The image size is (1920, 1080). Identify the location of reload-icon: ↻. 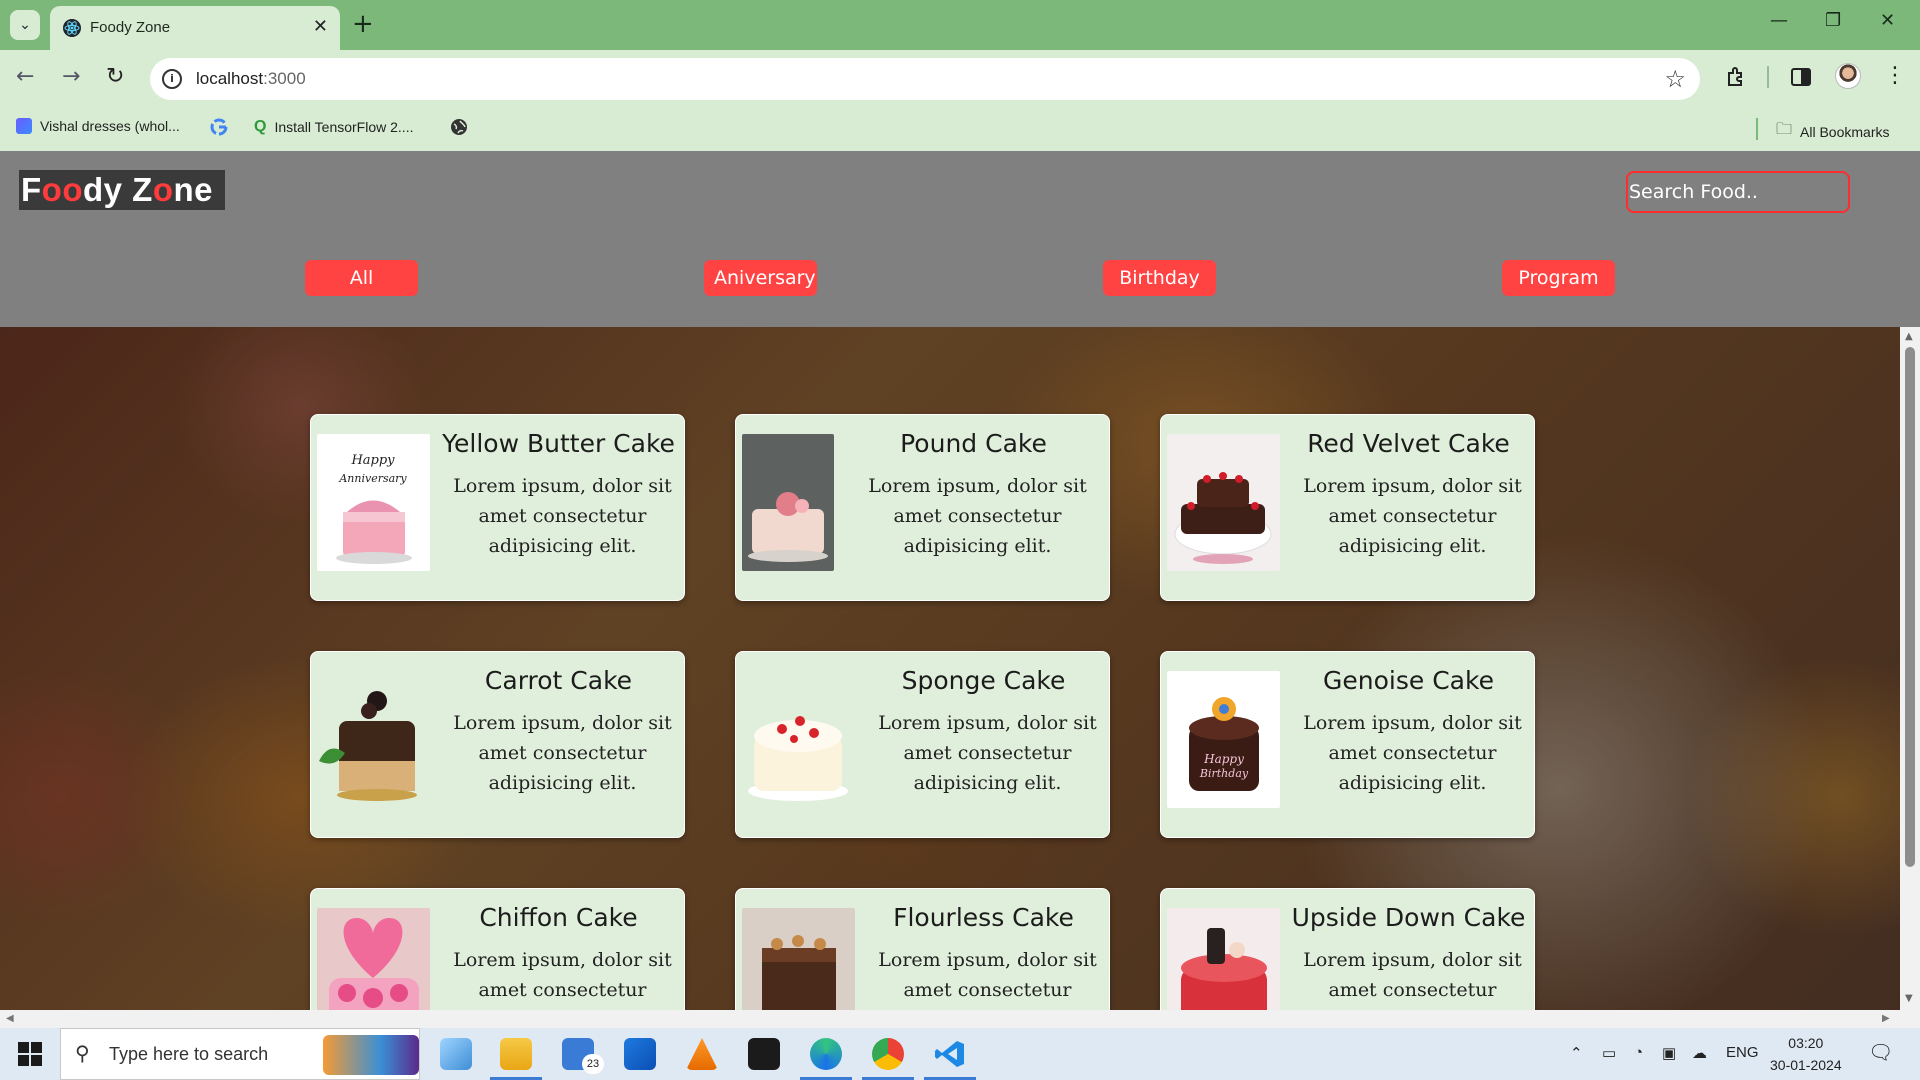
(115, 76).